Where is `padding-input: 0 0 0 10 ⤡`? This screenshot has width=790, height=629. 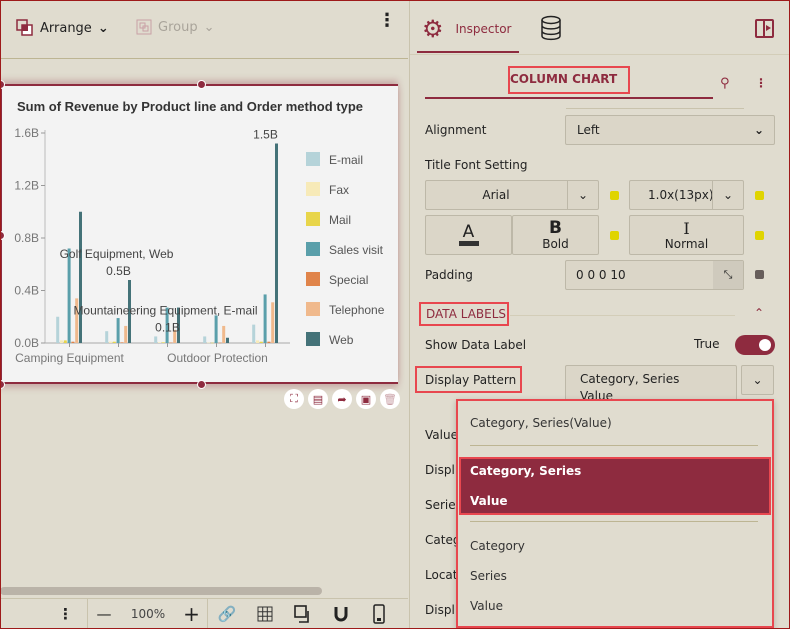 padding-input: 0 0 0 10 ⤡ is located at coordinates (654, 275).